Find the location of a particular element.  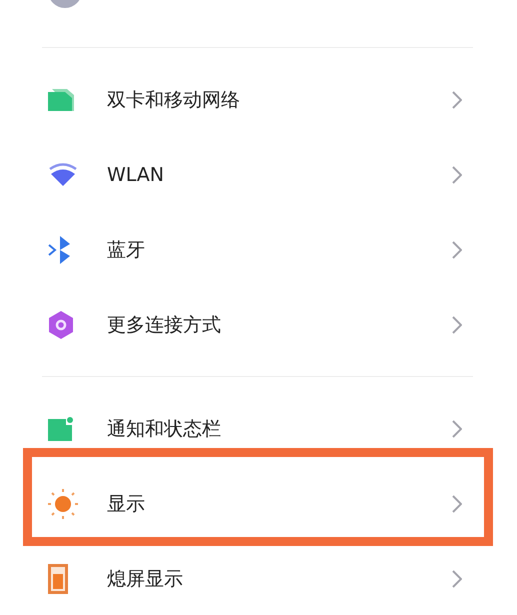

phone-icon is located at coordinates (58, 579).